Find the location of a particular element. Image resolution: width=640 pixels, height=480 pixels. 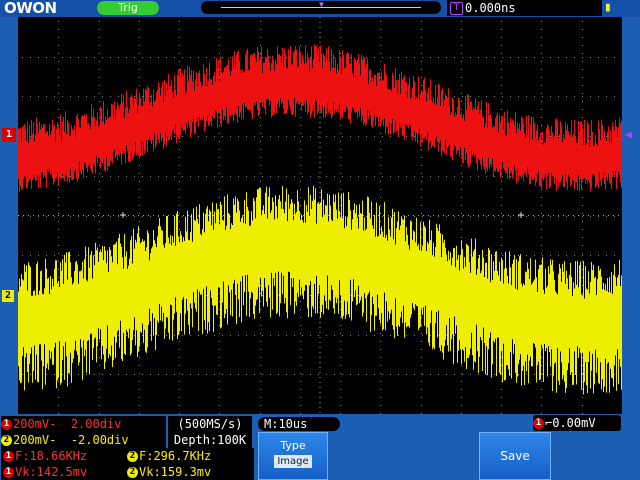

measurement-value: F:296.7KHz is located at coordinates (175, 456).